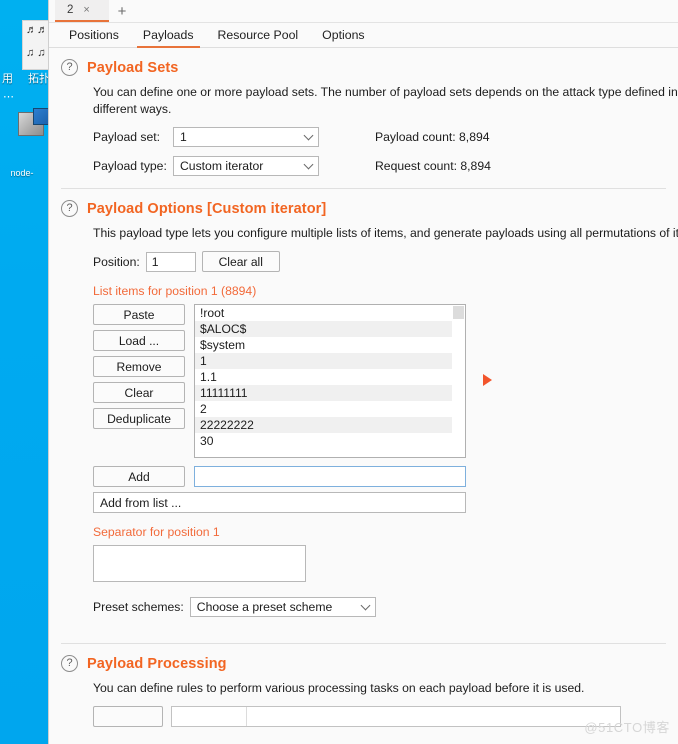 This screenshot has width=678, height=744. I want to click on ellipsis-icon: ⋯, so click(8, 97).